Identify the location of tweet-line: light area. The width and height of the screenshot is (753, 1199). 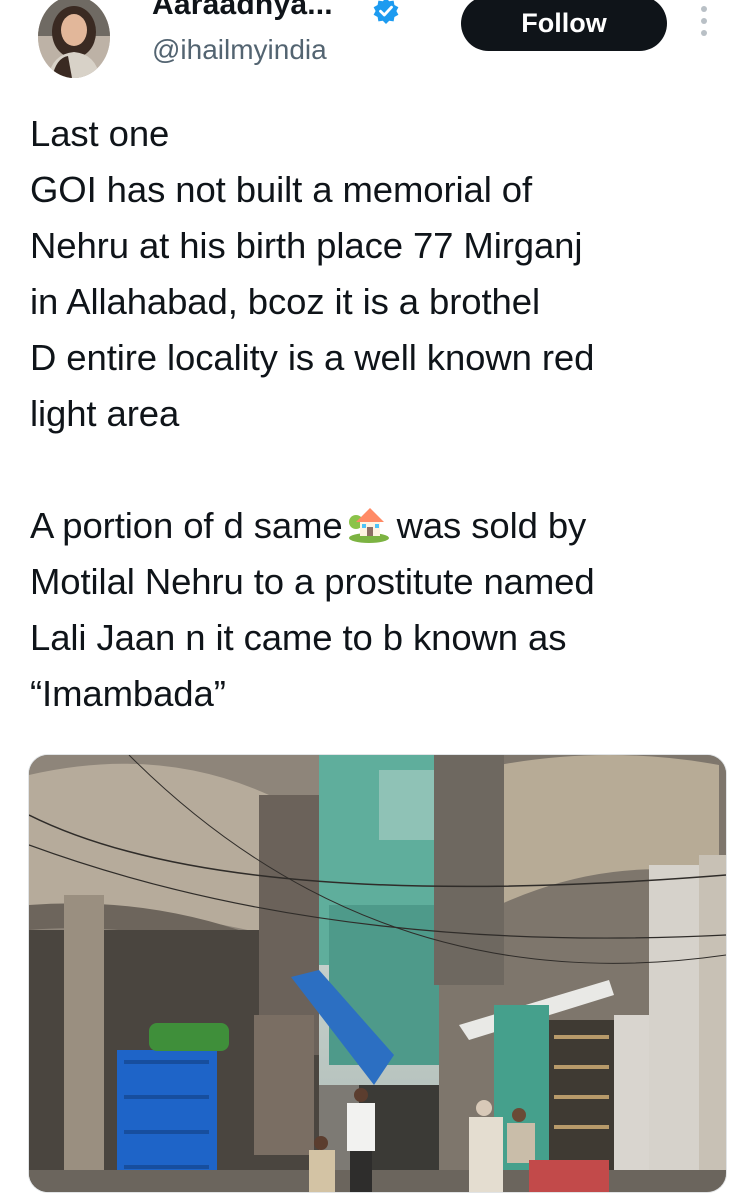
(105, 413).